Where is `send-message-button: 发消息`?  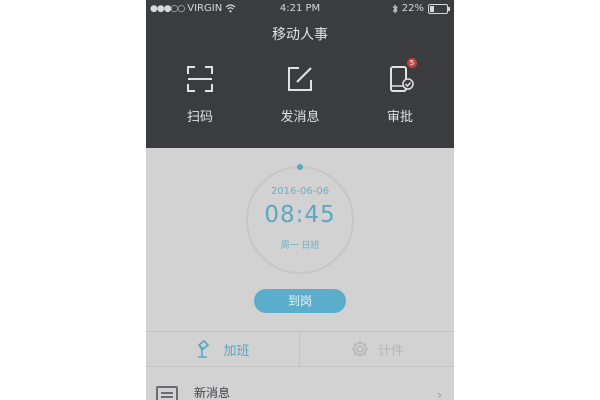
send-message-button: 发消息 is located at coordinates (300, 94).